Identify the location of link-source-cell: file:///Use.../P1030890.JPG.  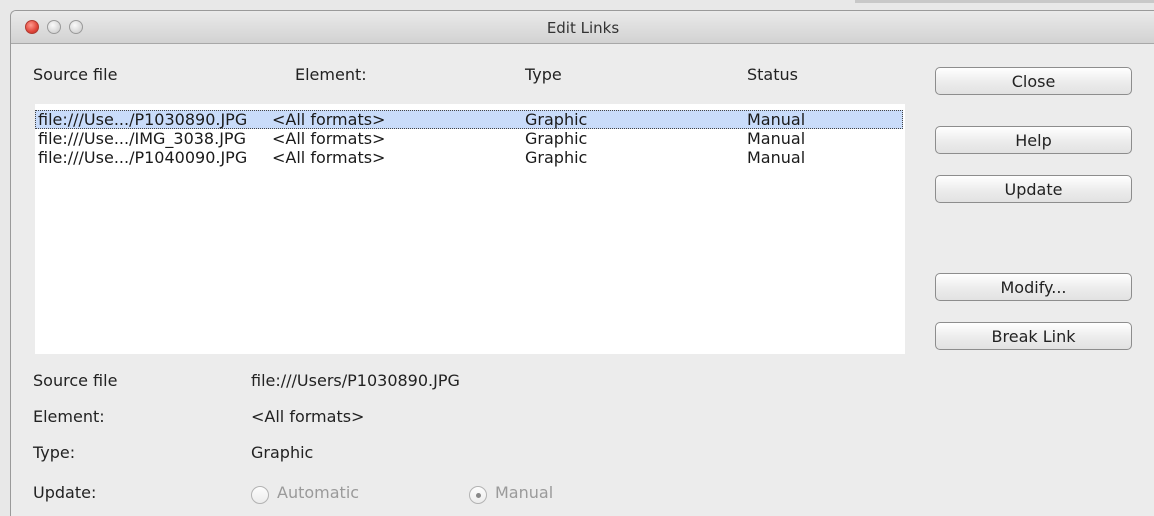
(143, 119).